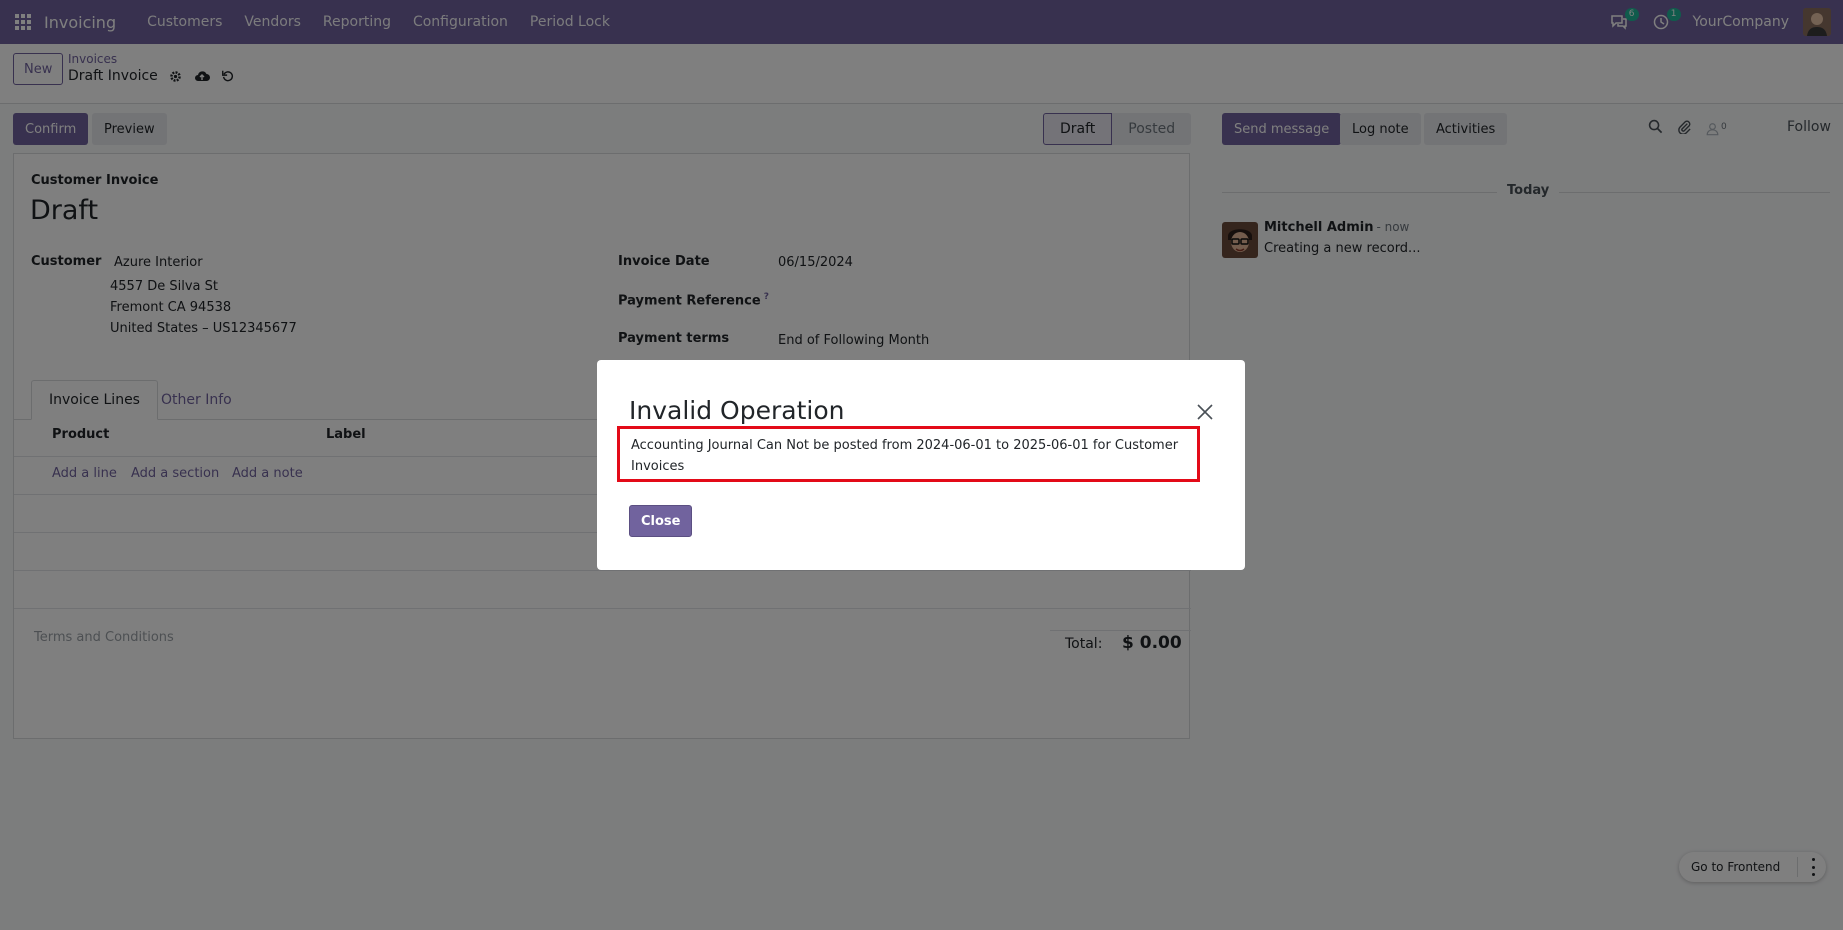 The image size is (1843, 930). Describe the element at coordinates (661, 521) in the screenshot. I see `close-button: Close` at that location.